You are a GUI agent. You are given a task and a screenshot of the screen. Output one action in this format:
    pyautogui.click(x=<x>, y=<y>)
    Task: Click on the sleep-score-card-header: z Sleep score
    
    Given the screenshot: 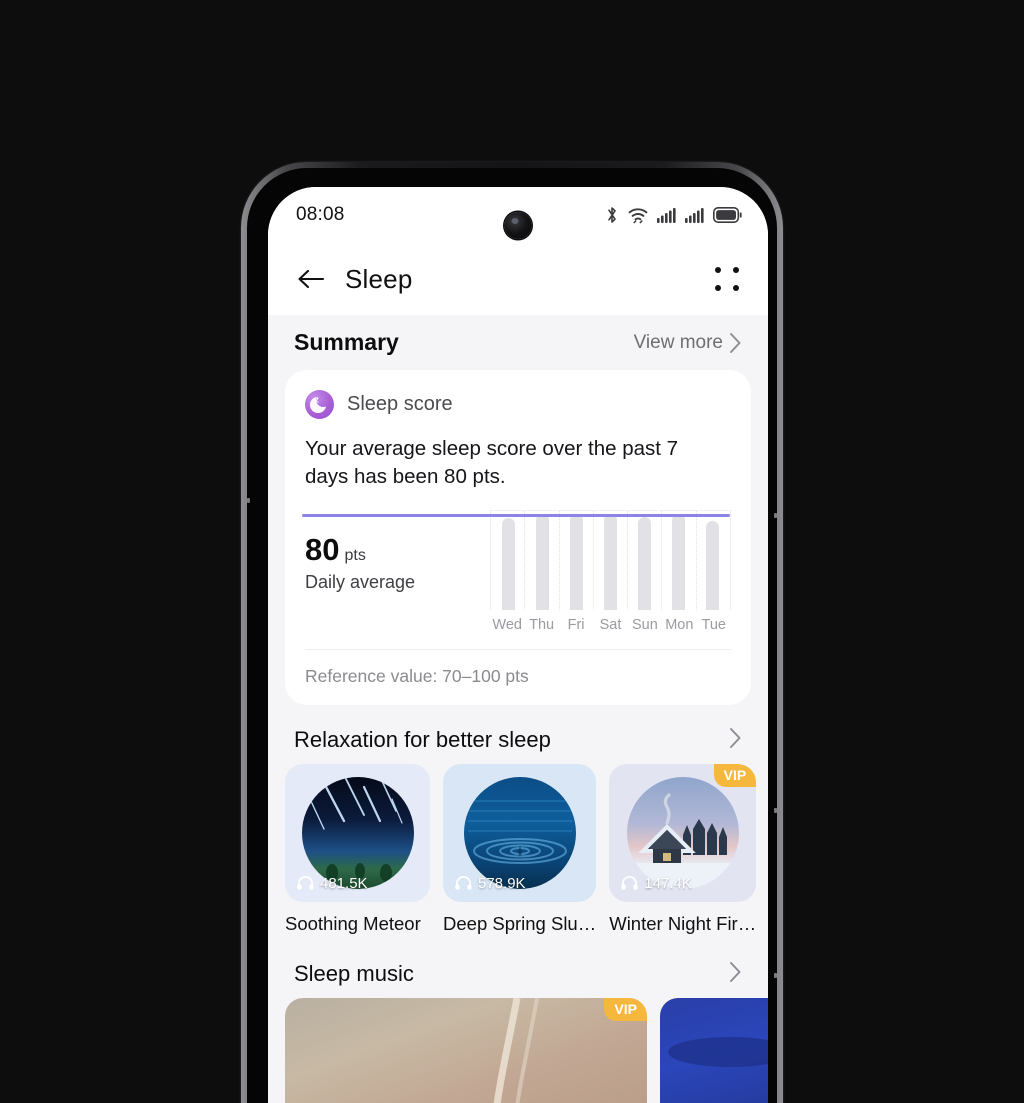 What is the action you would take?
    pyautogui.click(x=518, y=404)
    